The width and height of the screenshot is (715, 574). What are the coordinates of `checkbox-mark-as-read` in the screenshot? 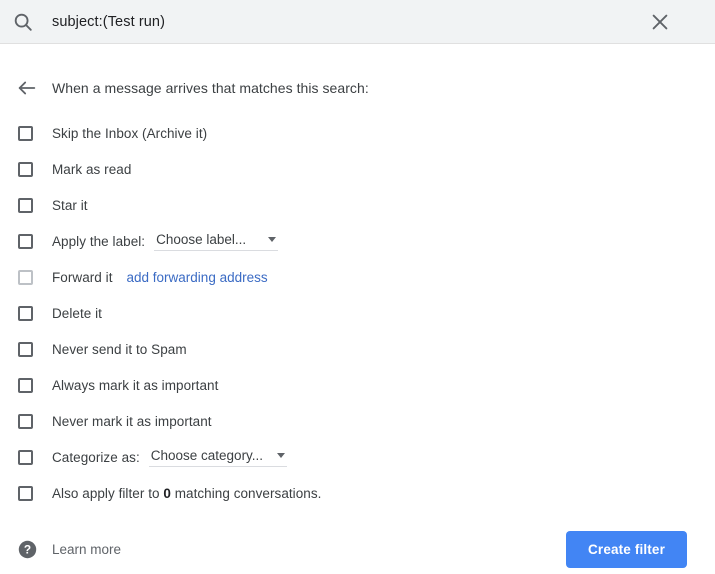 It's located at (25, 169).